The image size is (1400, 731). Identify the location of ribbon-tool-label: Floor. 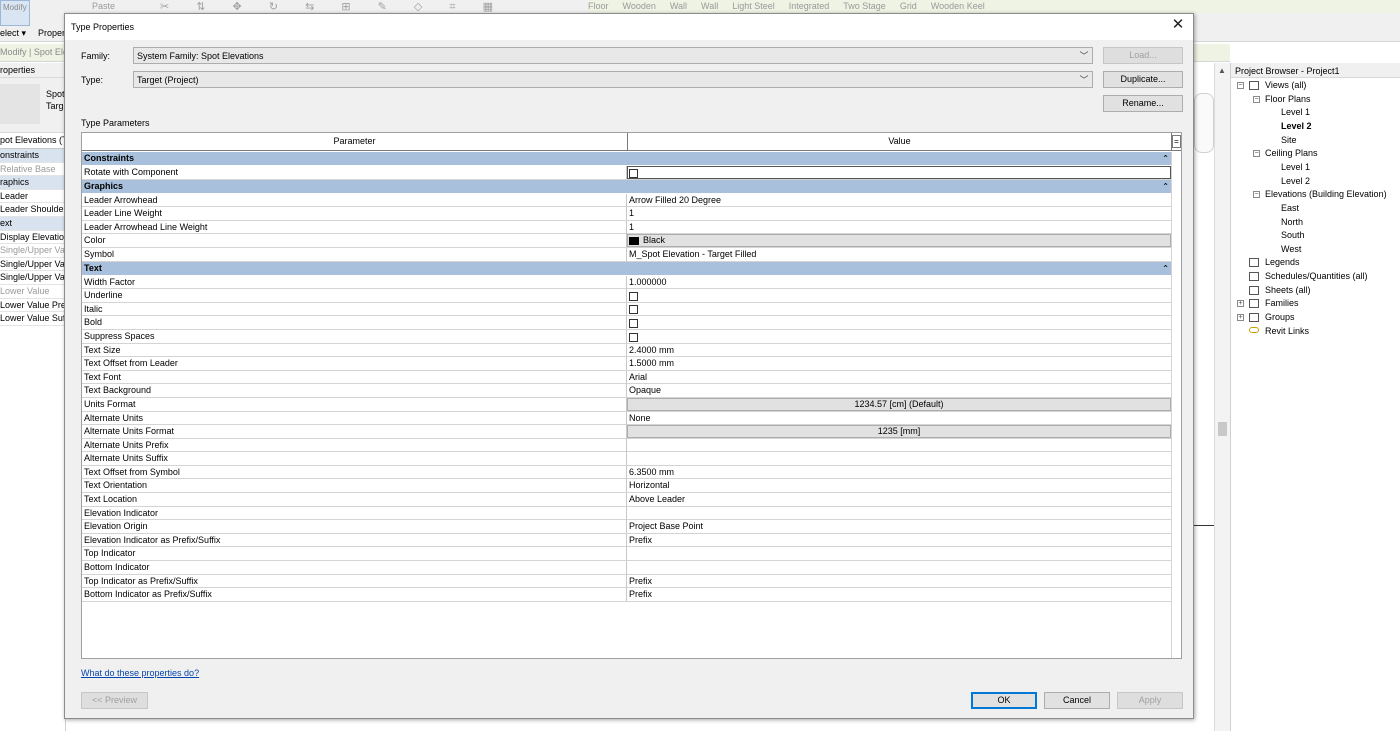
(598, 6).